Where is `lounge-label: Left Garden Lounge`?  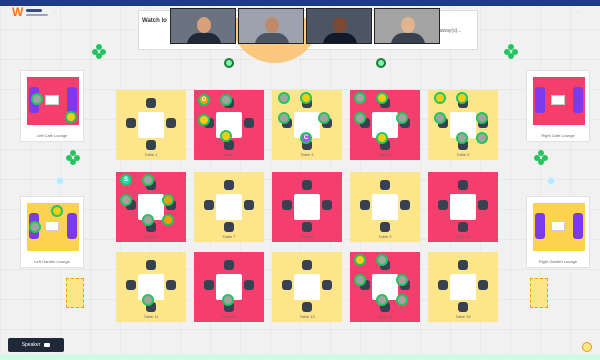
lounge-label: Left Garden Lounge is located at coordinates (52, 261).